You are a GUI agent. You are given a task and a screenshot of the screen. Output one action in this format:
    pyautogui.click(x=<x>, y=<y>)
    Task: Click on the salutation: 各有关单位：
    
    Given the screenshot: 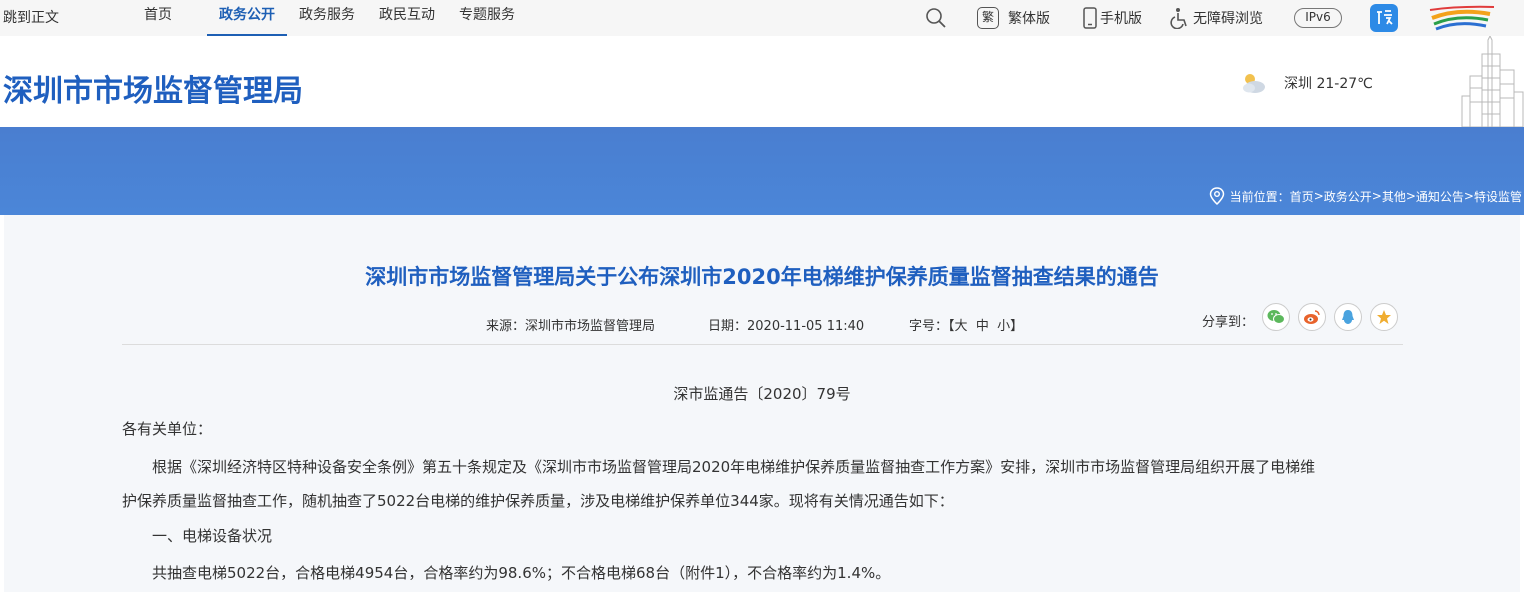 What is the action you would take?
    pyautogui.click(x=167, y=429)
    